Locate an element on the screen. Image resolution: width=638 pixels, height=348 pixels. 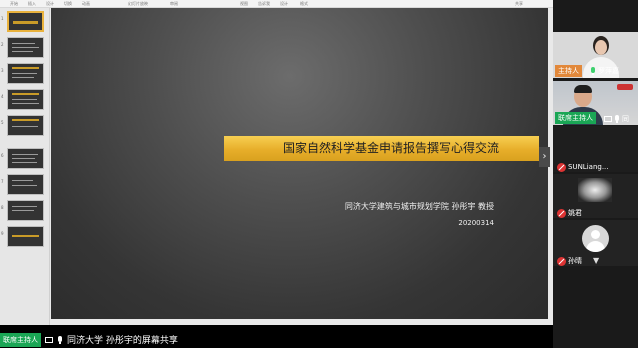
ribbon-tab: 动画 is located at coordinates (86, 4).